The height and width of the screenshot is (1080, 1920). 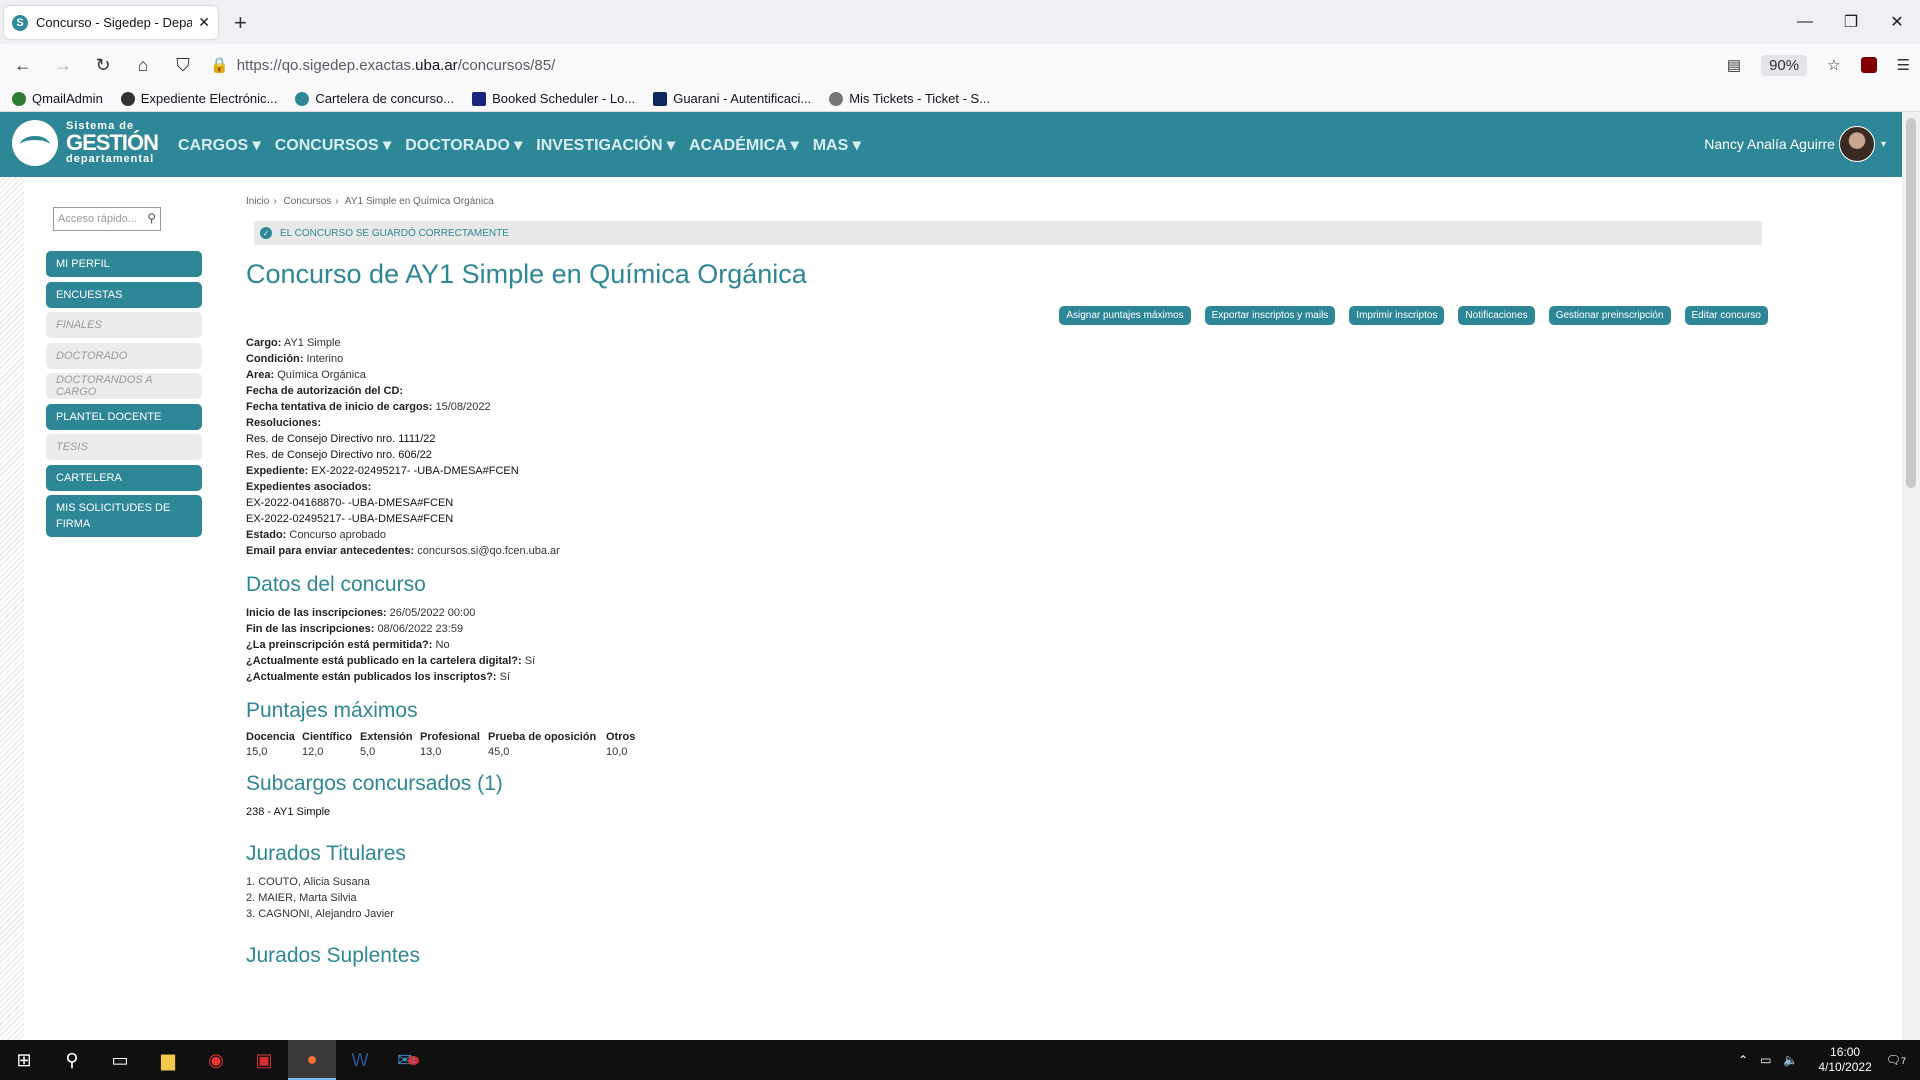 I want to click on table-header: Docencia, so click(x=270, y=737).